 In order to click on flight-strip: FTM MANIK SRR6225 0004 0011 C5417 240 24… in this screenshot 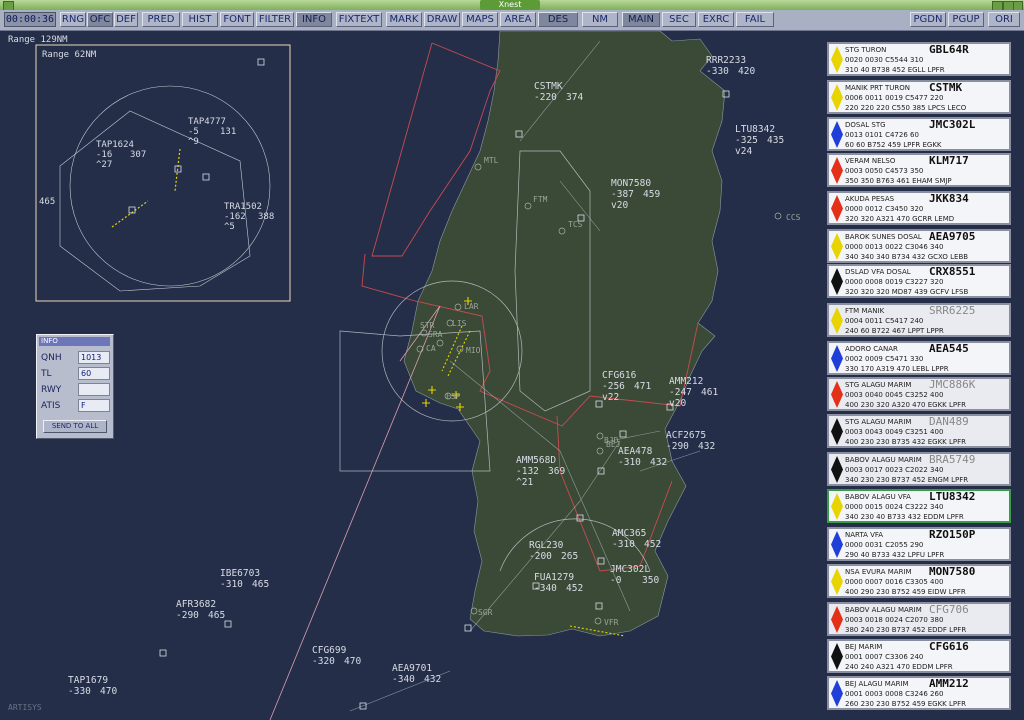, I will do `click(919, 320)`.